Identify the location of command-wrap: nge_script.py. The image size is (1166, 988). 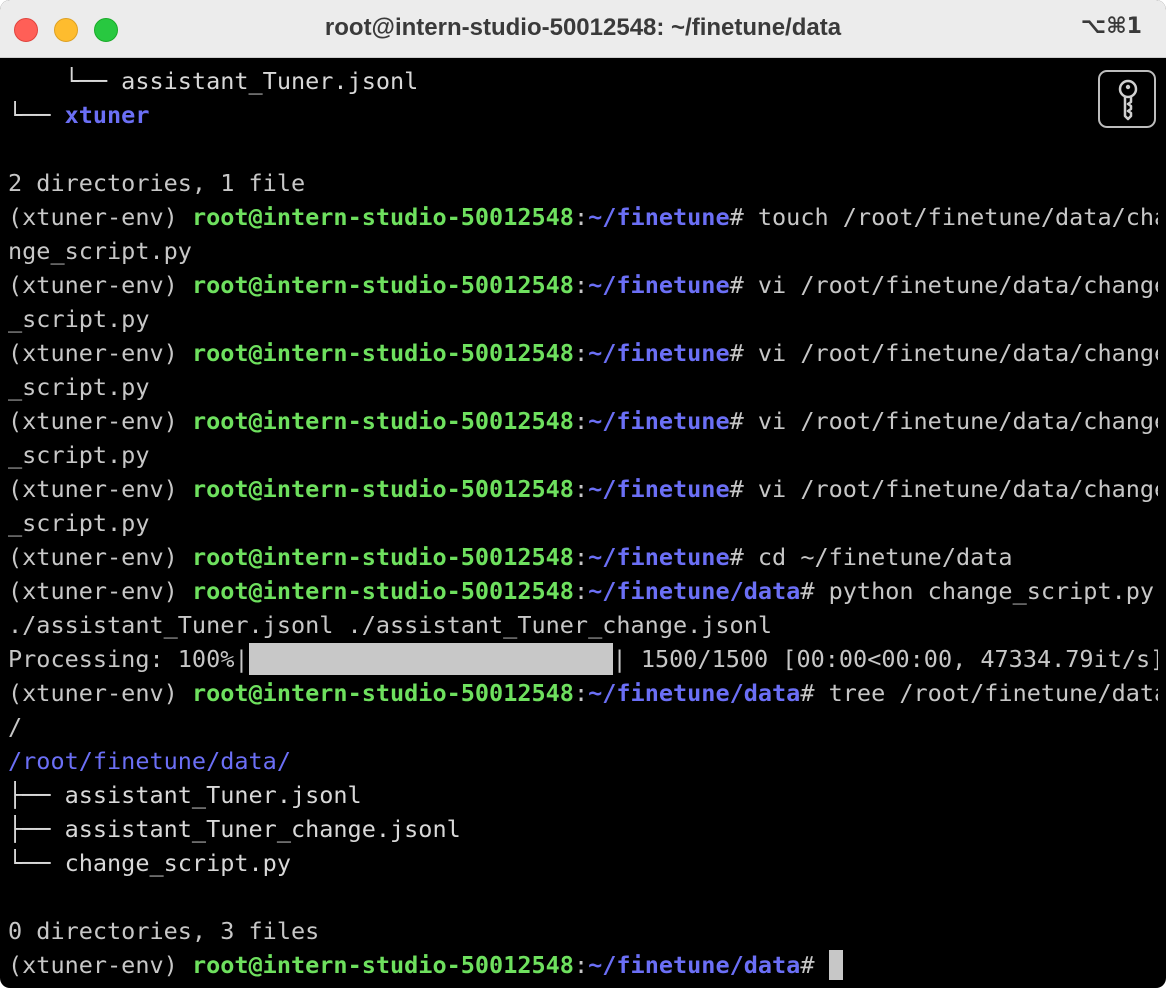
(100, 251).